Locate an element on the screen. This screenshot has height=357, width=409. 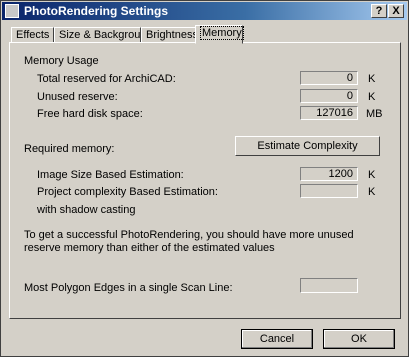
close-button: X is located at coordinates (396, 11).